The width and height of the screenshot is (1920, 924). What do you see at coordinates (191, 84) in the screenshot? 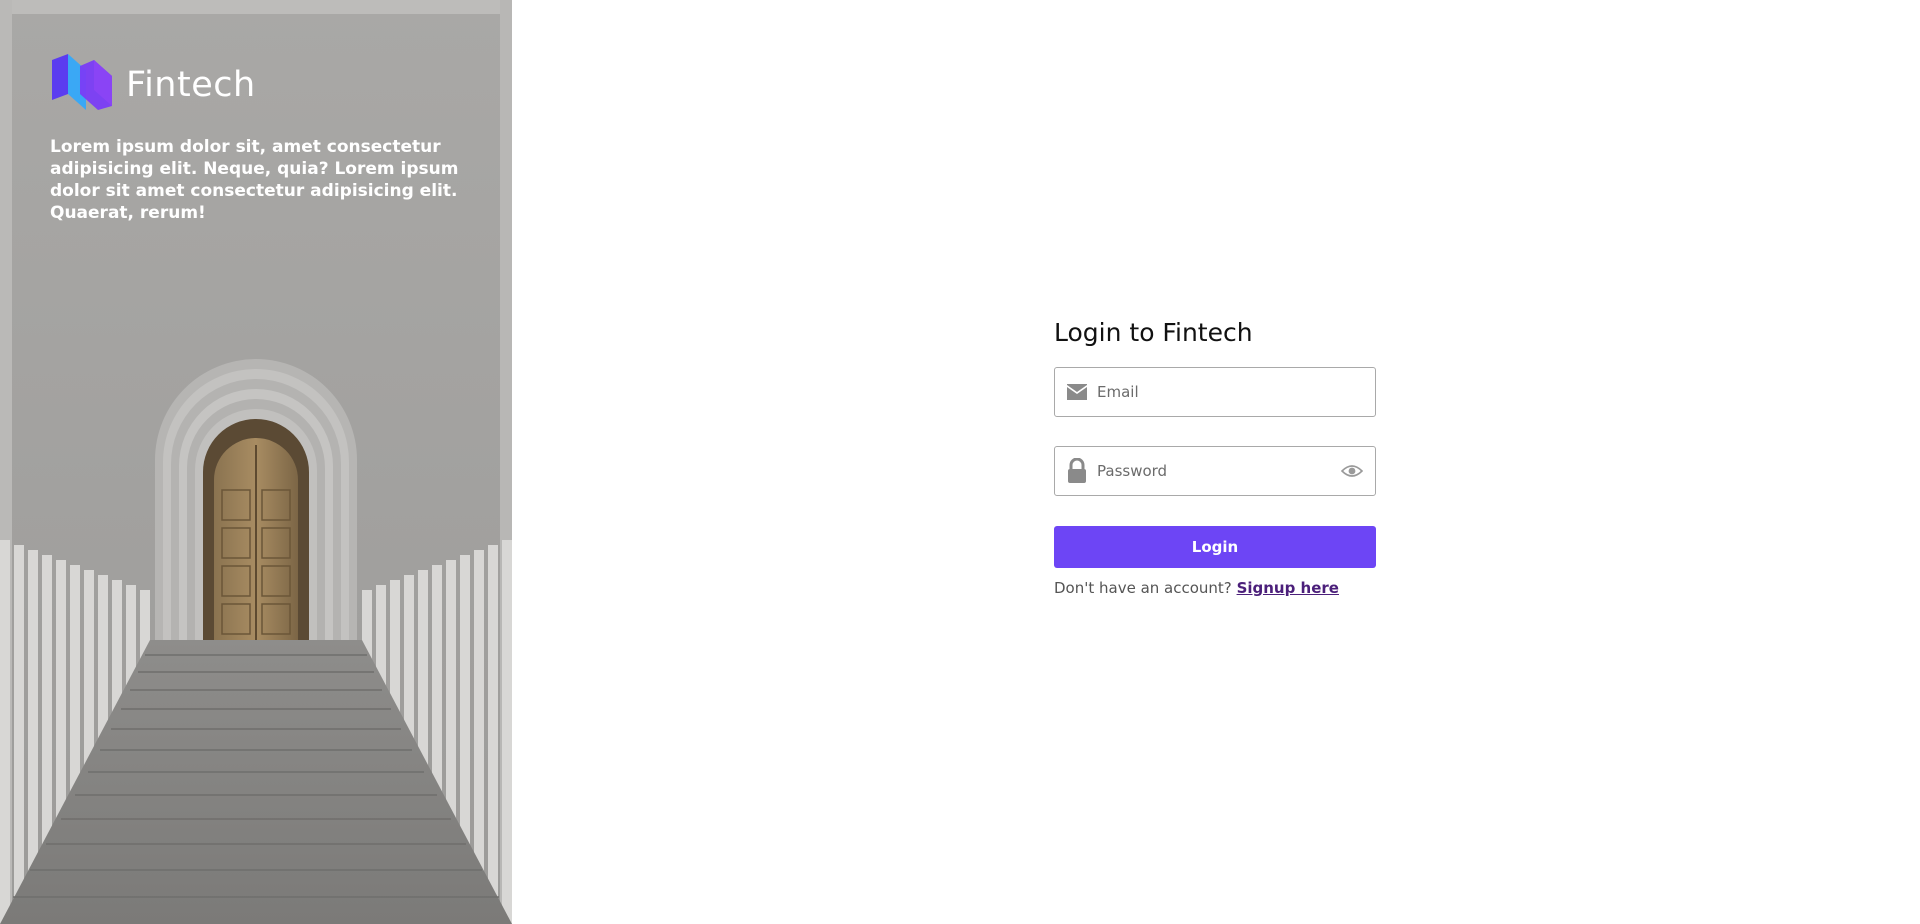
I see `brand-name: Fintech` at bounding box center [191, 84].